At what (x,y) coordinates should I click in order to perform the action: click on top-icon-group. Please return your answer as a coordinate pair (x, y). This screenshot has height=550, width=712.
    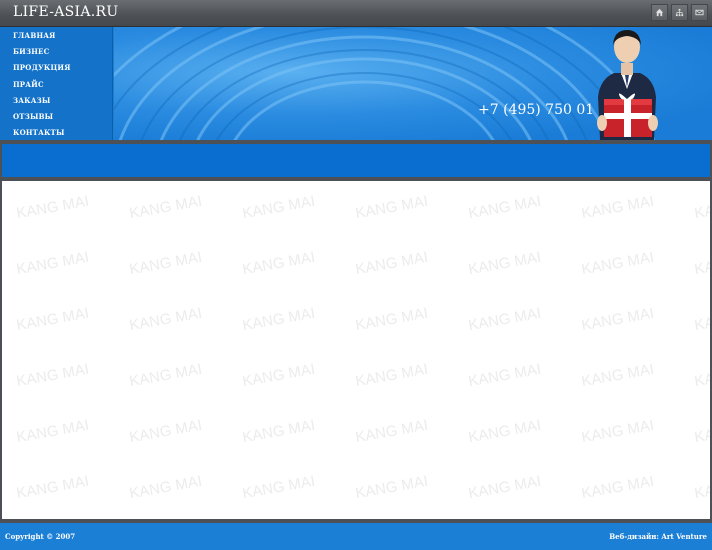
    Looking at the image, I should click on (679, 12).